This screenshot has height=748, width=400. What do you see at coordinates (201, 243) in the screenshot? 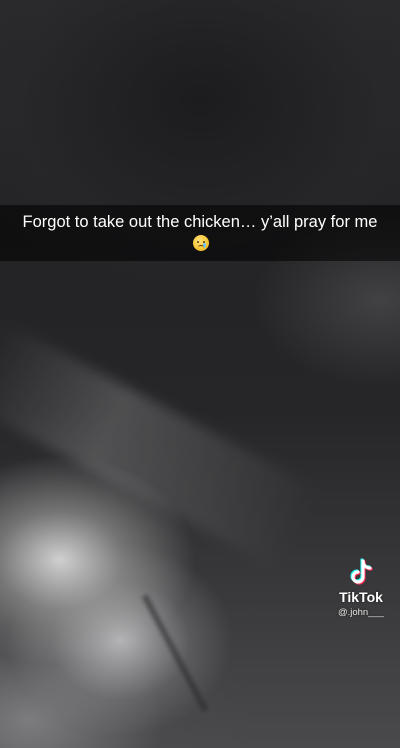
I see `crying-face-icon` at bounding box center [201, 243].